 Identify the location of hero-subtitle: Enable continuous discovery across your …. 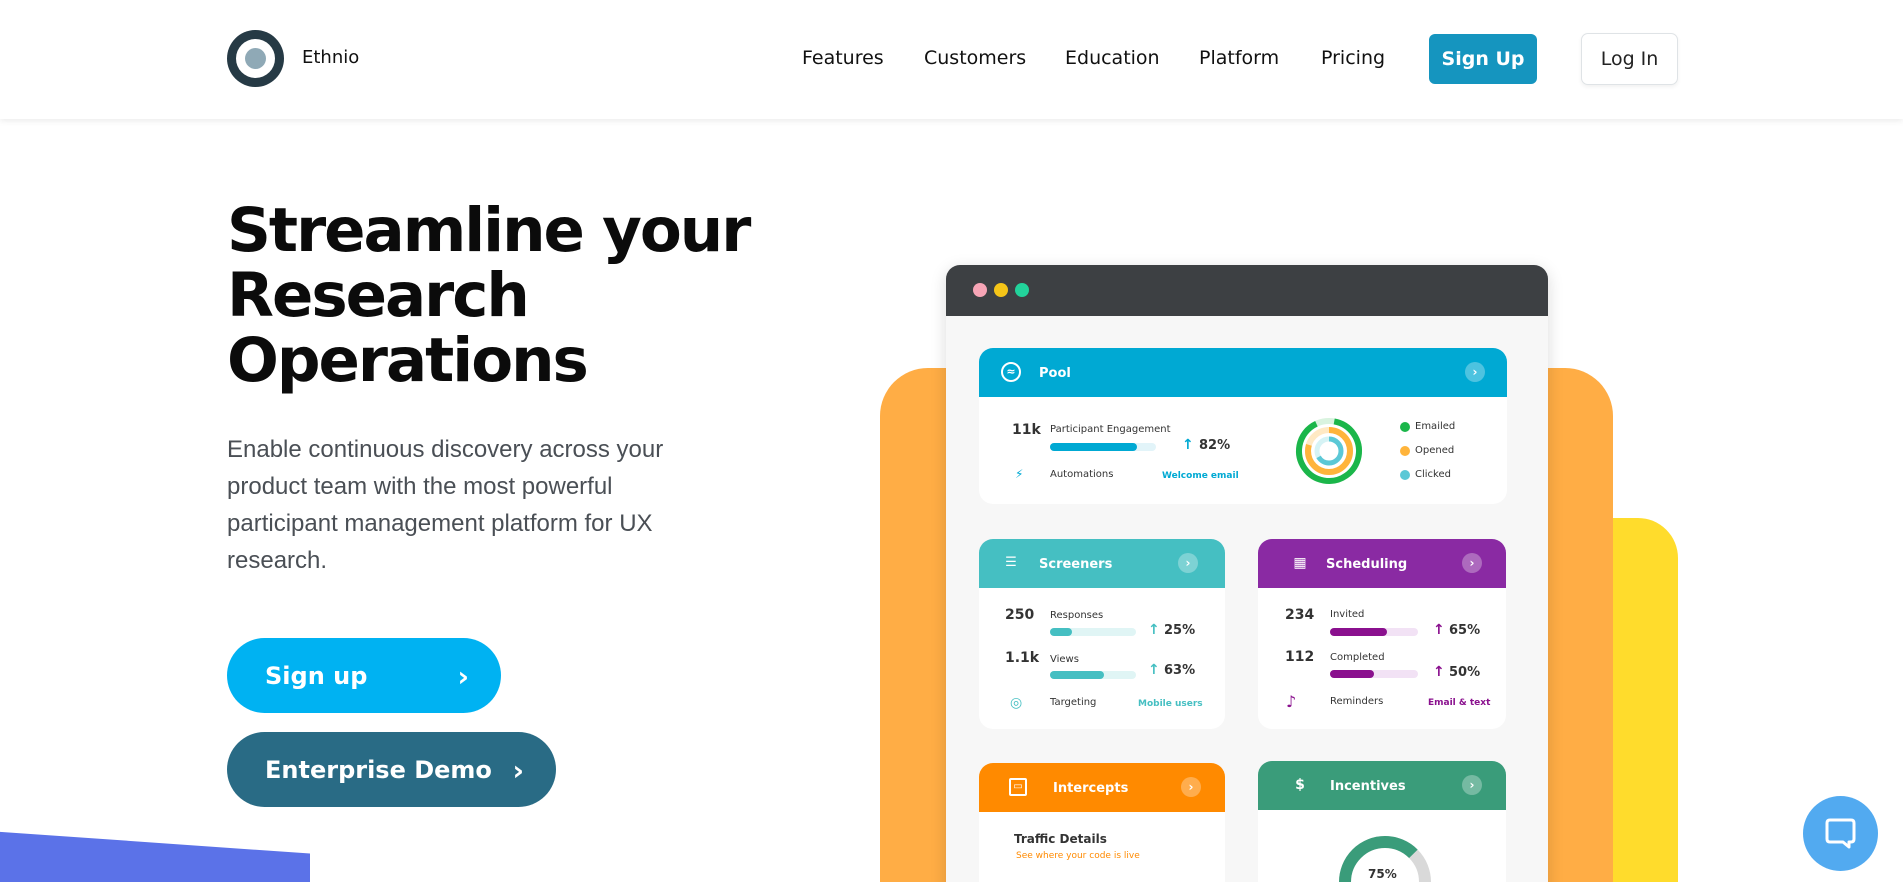
(445, 505).